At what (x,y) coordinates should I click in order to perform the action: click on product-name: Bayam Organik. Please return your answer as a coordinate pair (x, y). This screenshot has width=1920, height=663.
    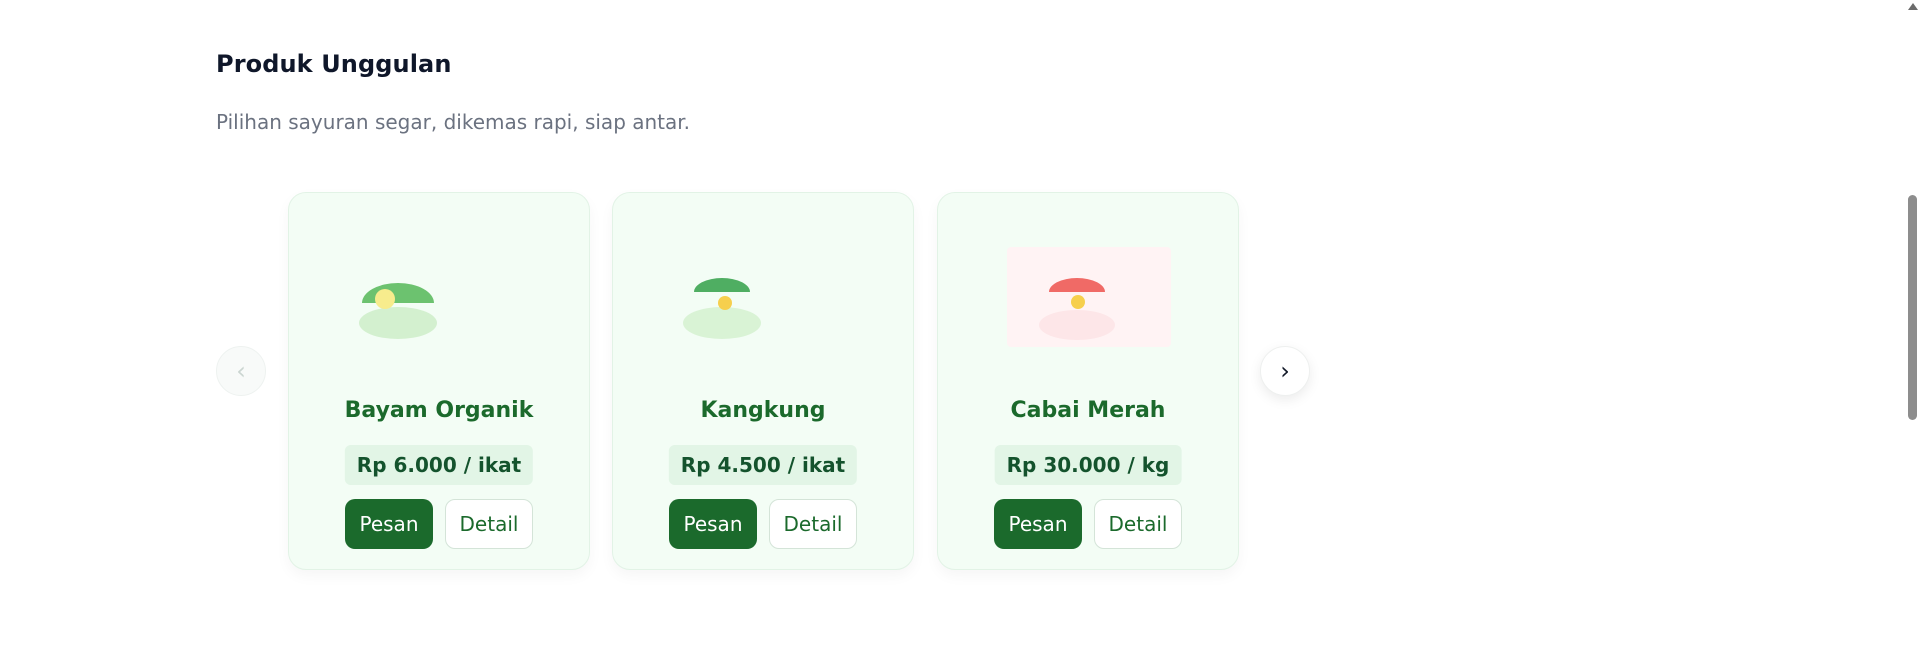
    Looking at the image, I should click on (439, 410).